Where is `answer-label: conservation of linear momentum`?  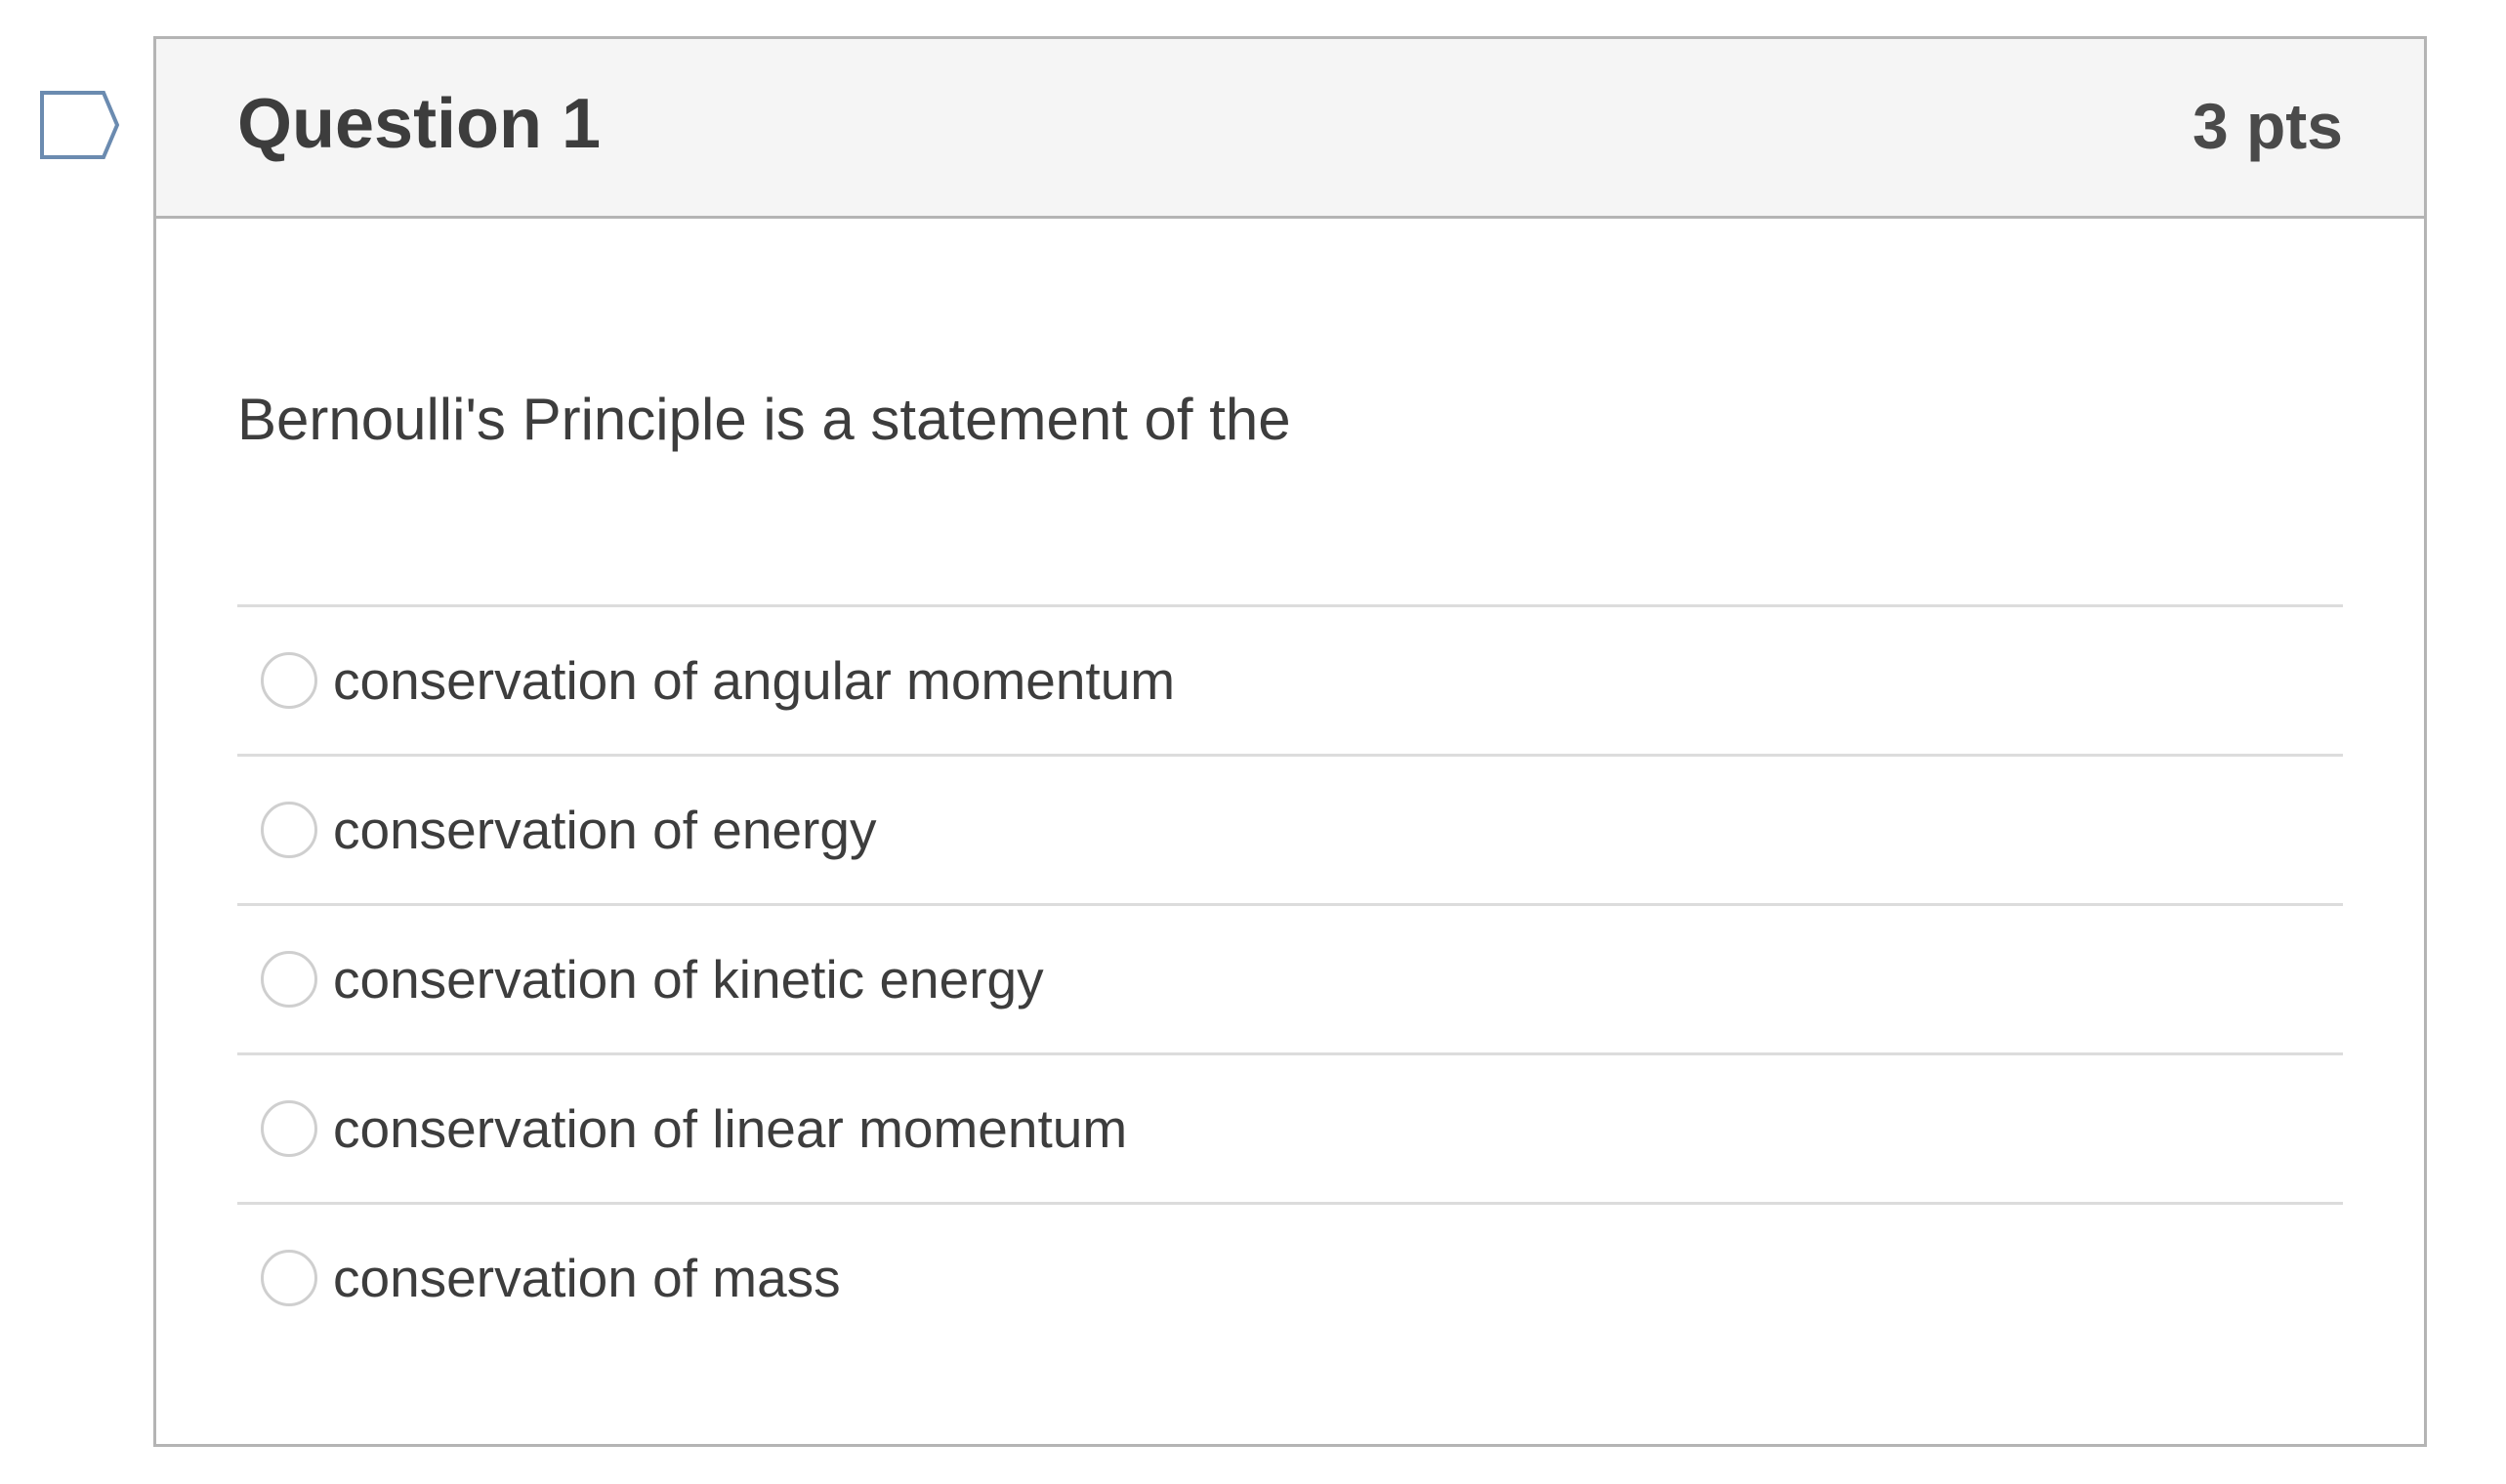 answer-label: conservation of linear momentum is located at coordinates (730, 1129).